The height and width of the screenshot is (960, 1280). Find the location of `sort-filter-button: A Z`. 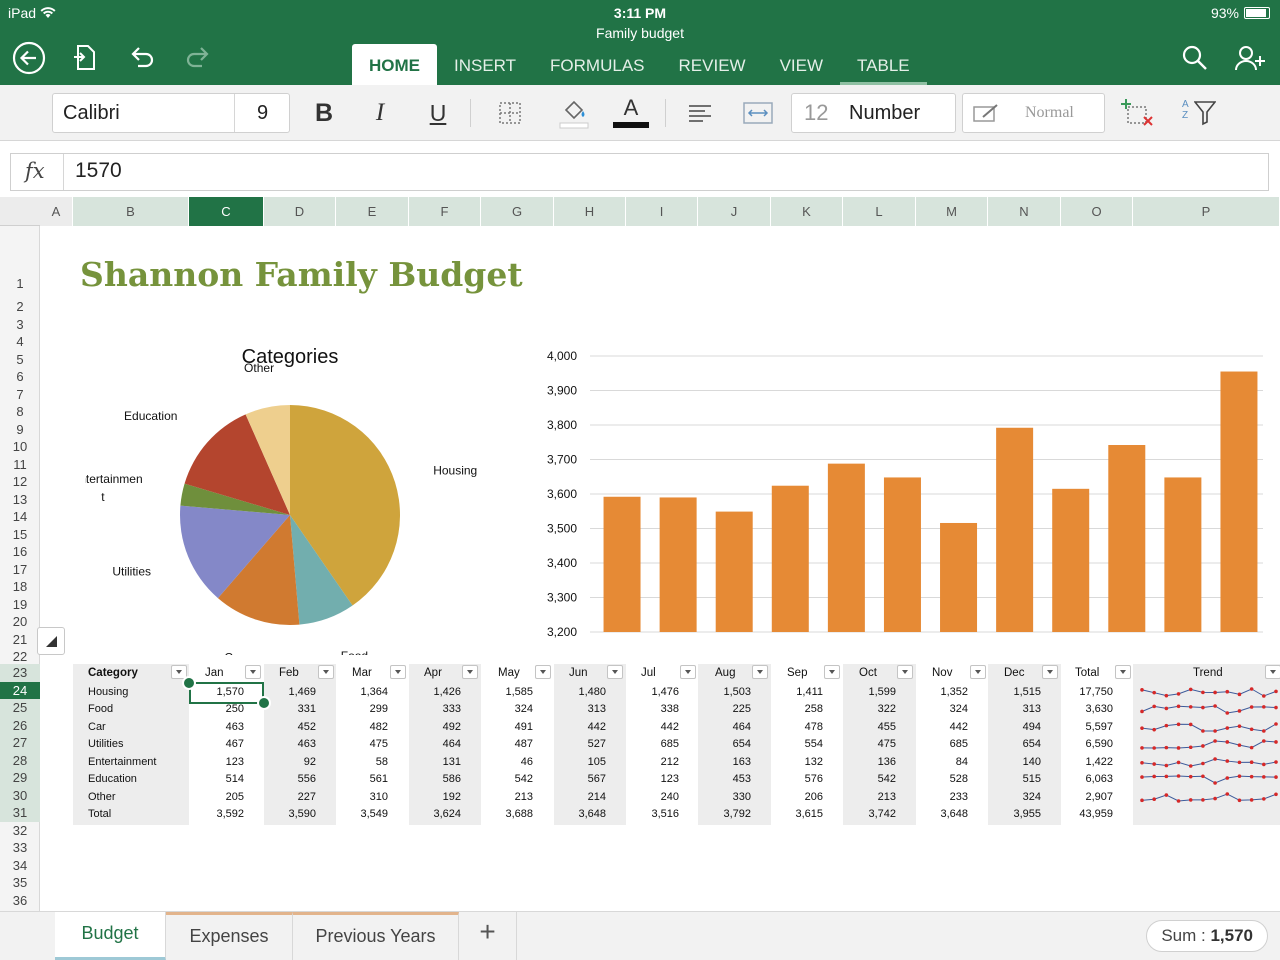

sort-filter-button: A Z is located at coordinates (1200, 113).